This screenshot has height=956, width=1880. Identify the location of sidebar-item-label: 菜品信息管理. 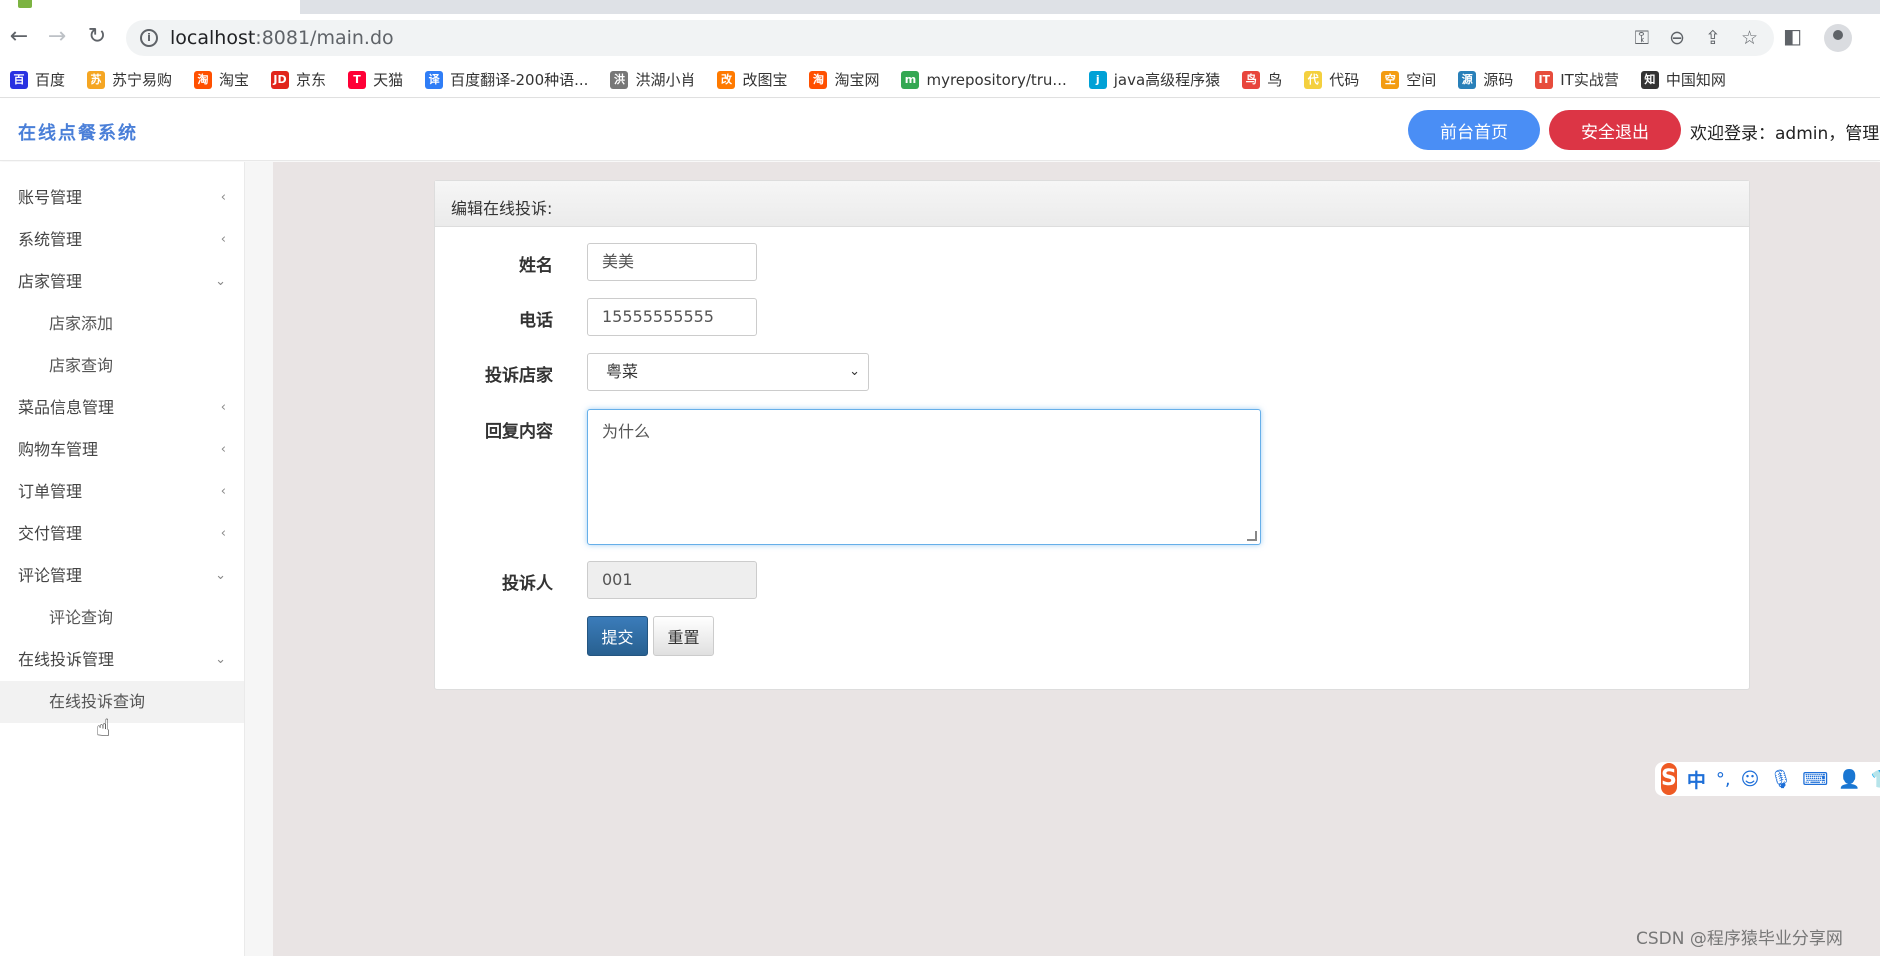
(66, 407).